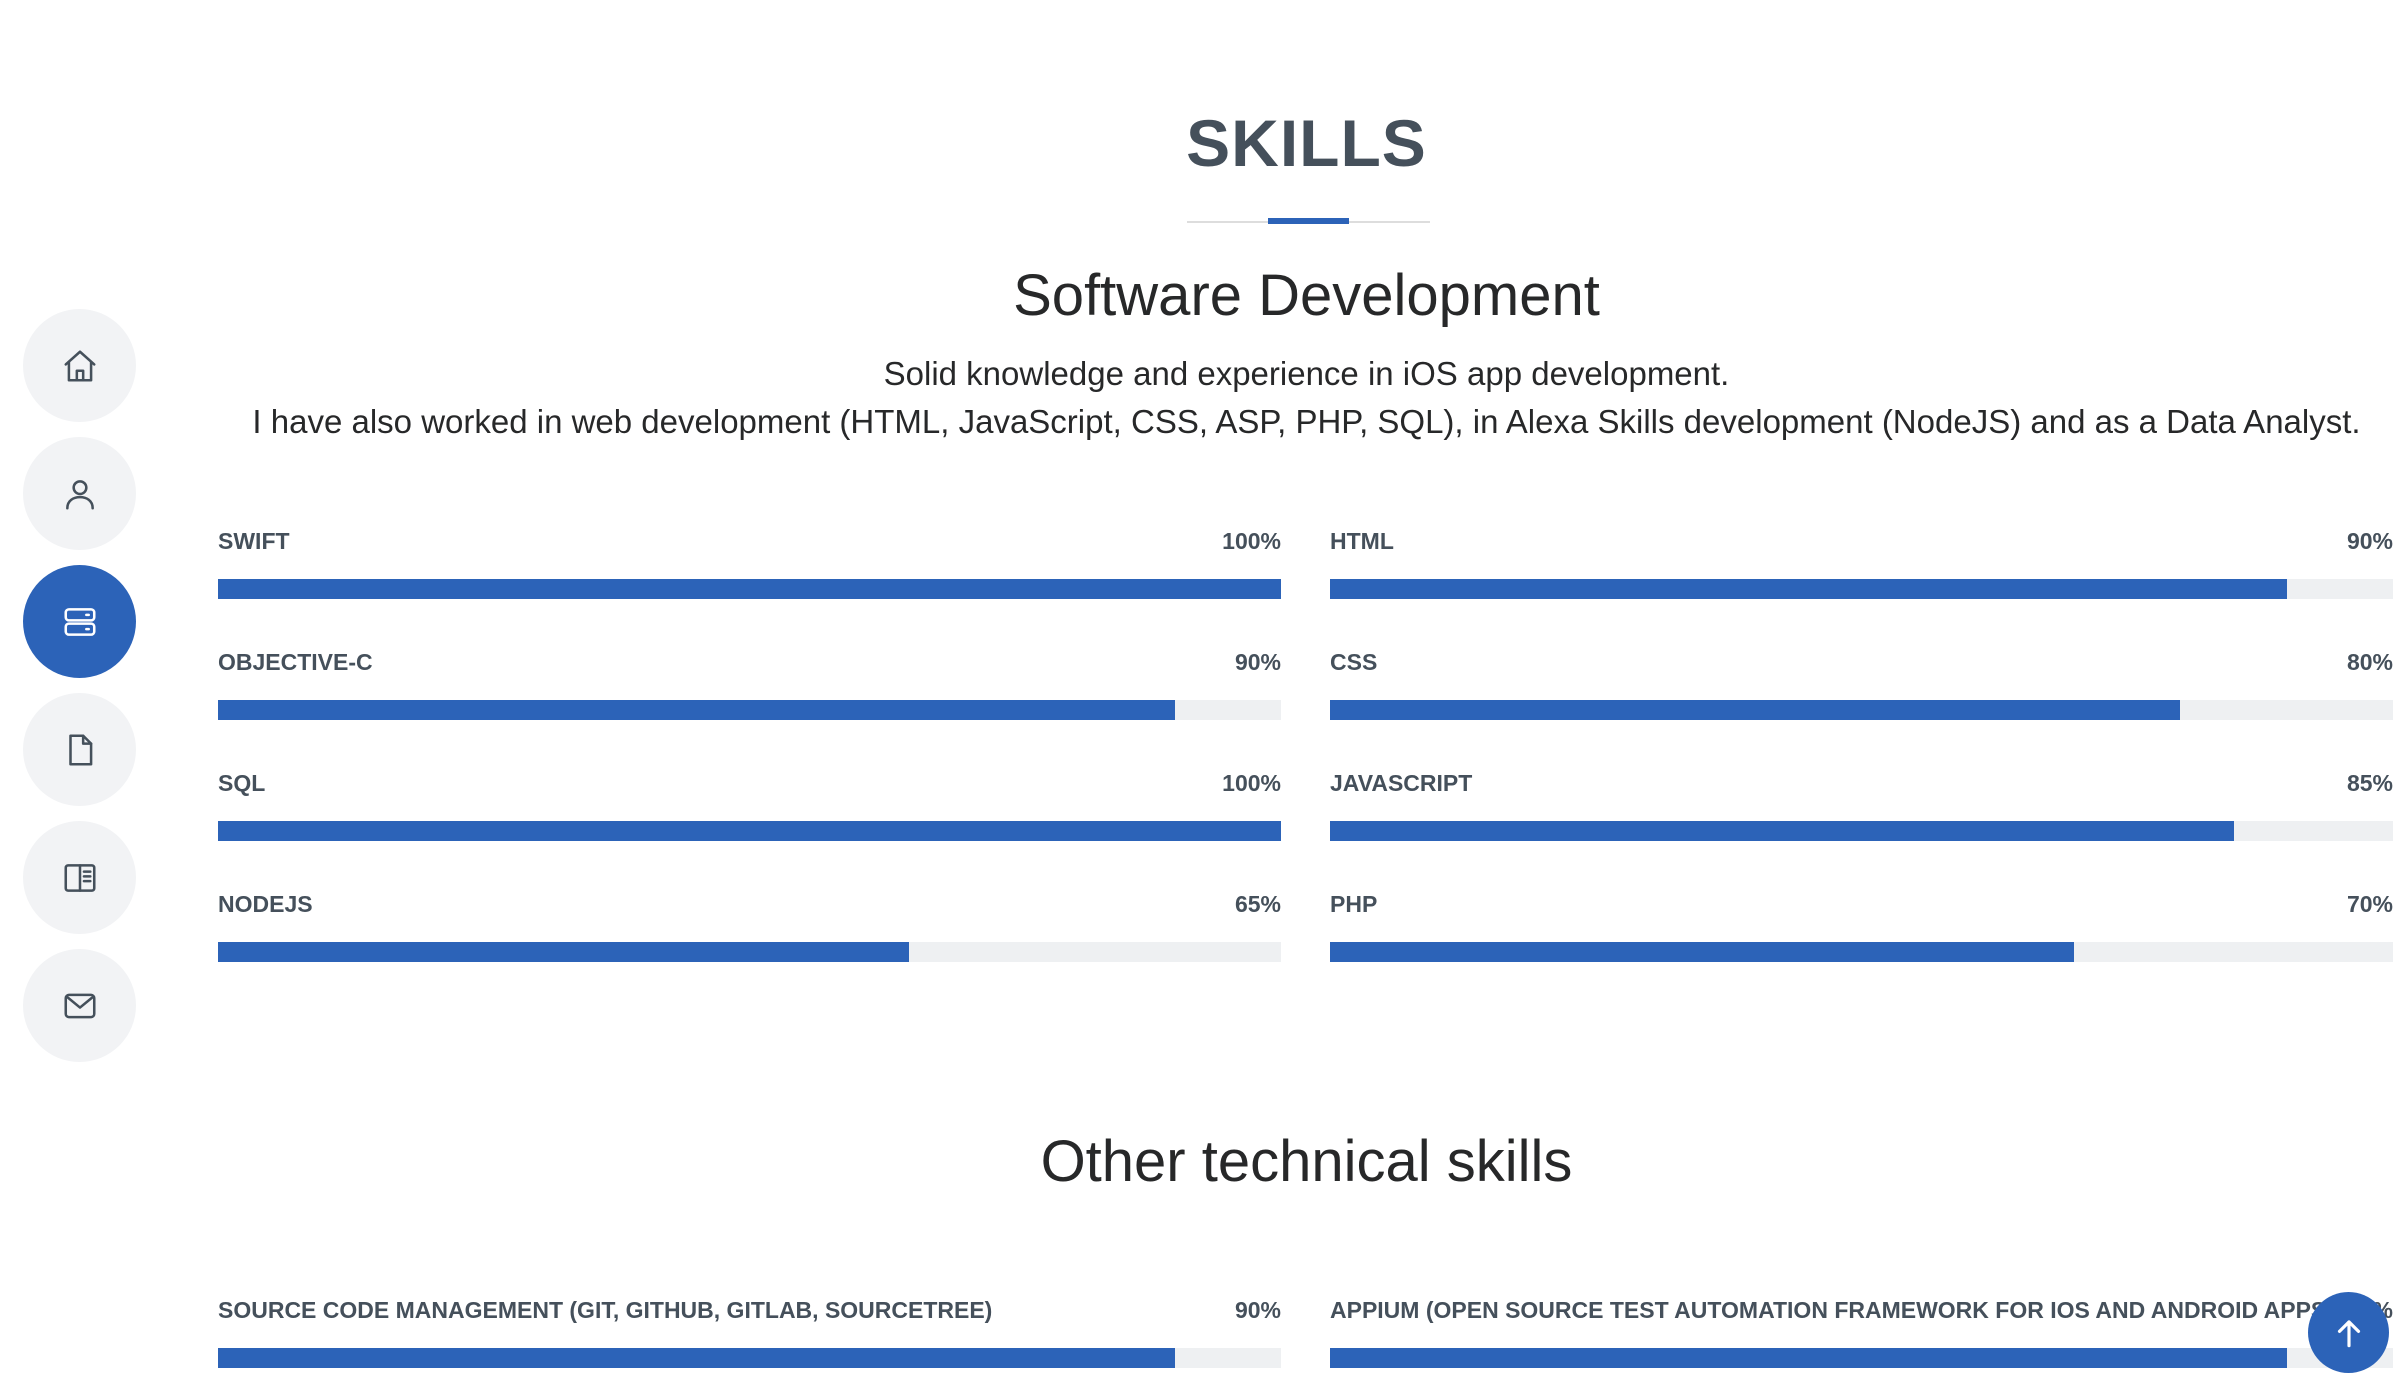 This screenshot has width=2400, height=1390. Describe the element at coordinates (1861, 805) in the screenshot. I see `skill-javascript: JAVASCRIPT 85%` at that location.